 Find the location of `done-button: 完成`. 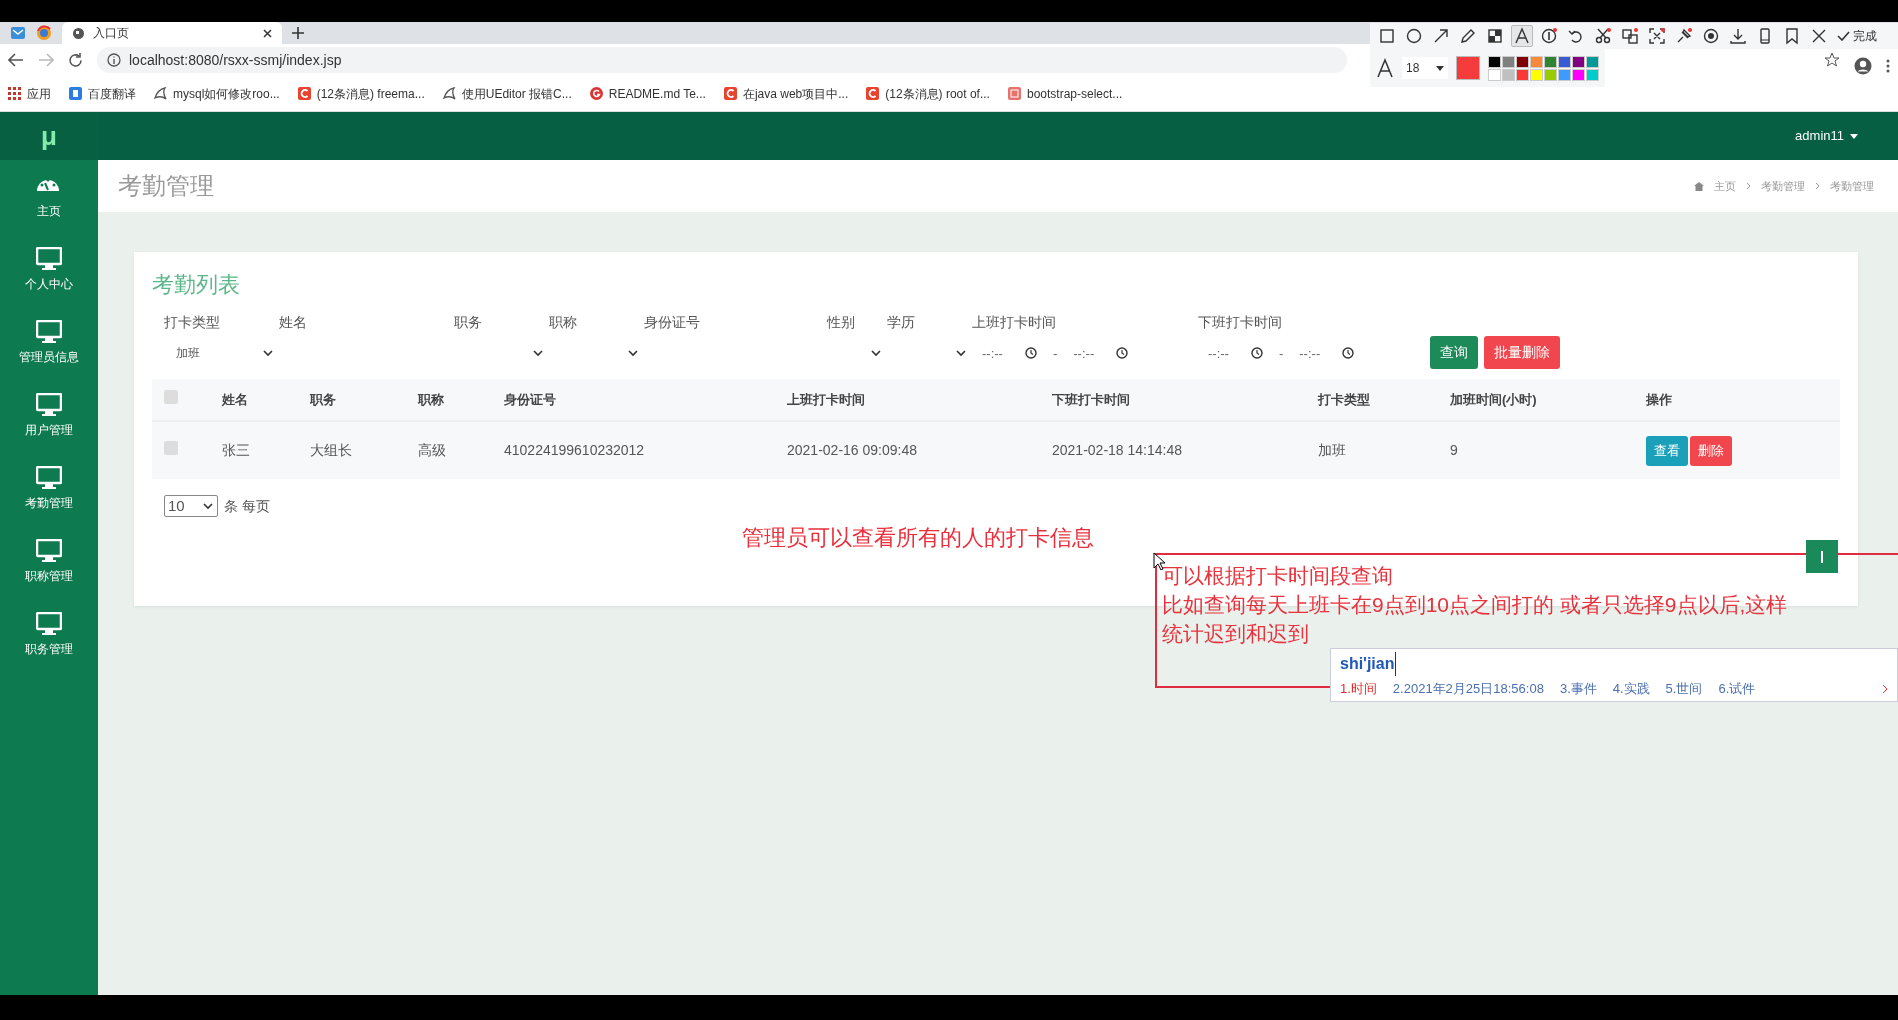

done-button: 完成 is located at coordinates (1857, 36).